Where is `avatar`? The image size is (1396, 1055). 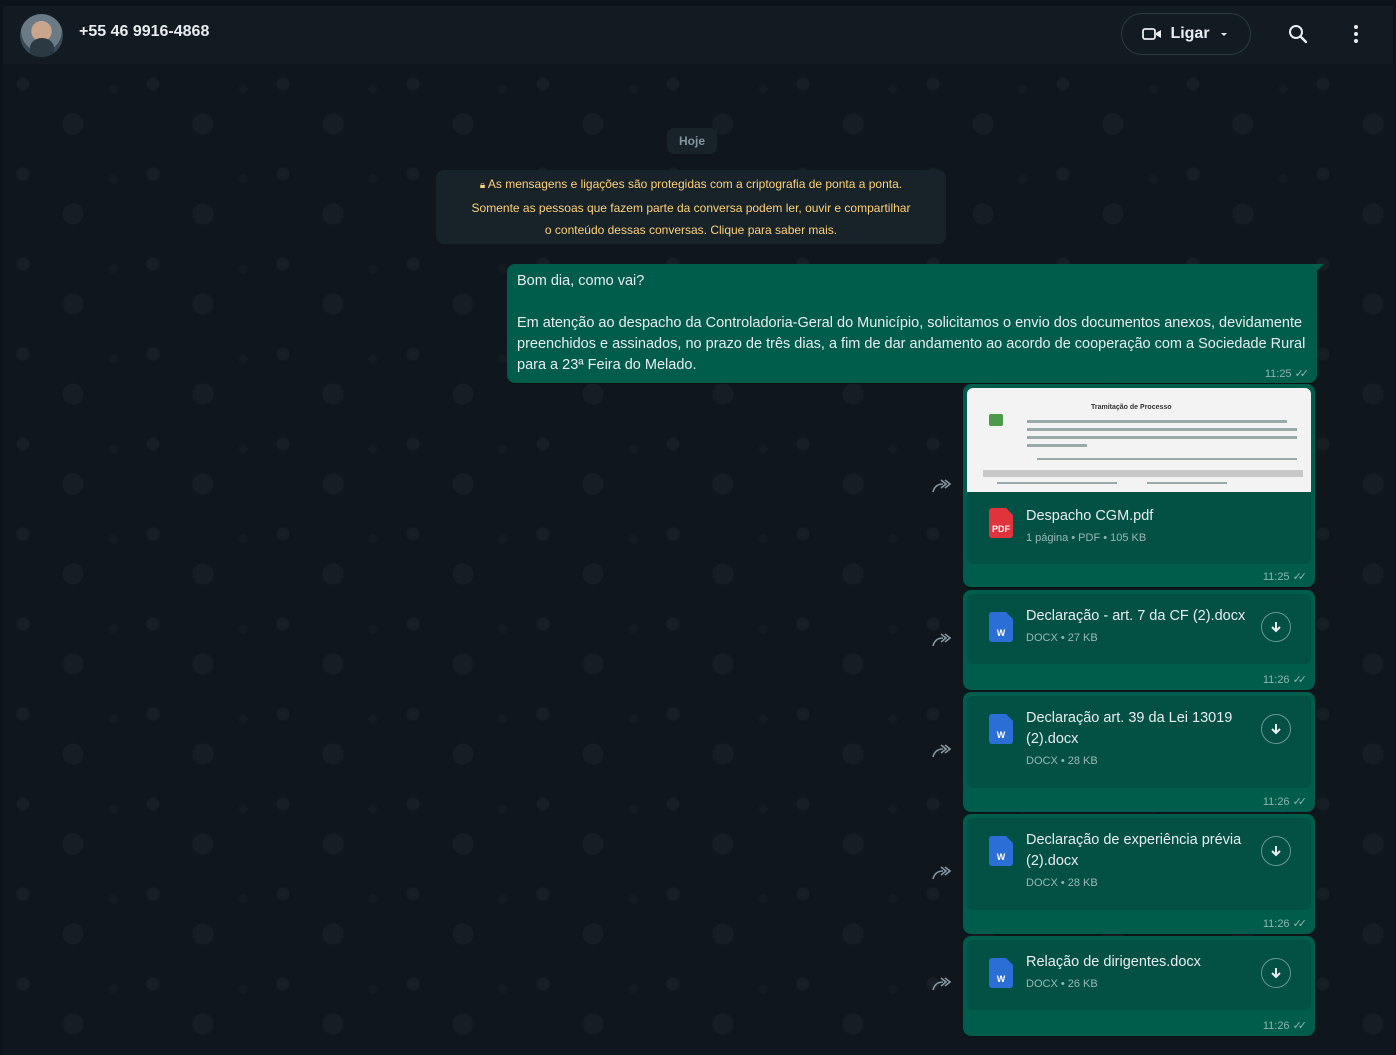
avatar is located at coordinates (41, 35).